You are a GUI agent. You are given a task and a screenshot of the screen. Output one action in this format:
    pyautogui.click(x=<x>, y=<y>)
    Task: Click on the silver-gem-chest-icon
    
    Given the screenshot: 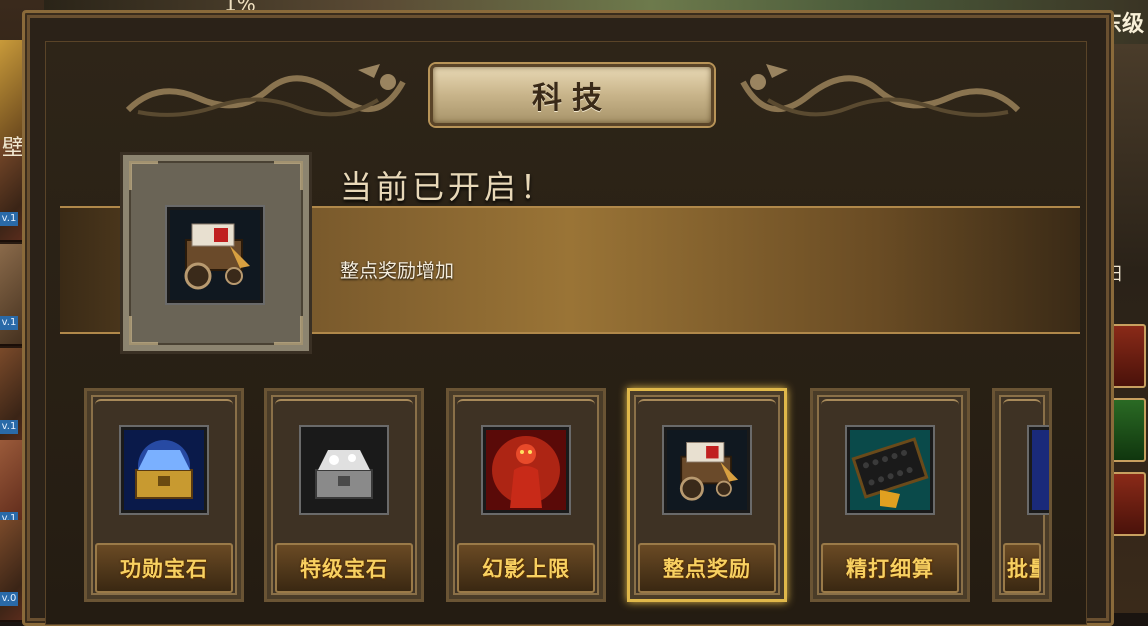 What is the action you would take?
    pyautogui.click(x=344, y=470)
    